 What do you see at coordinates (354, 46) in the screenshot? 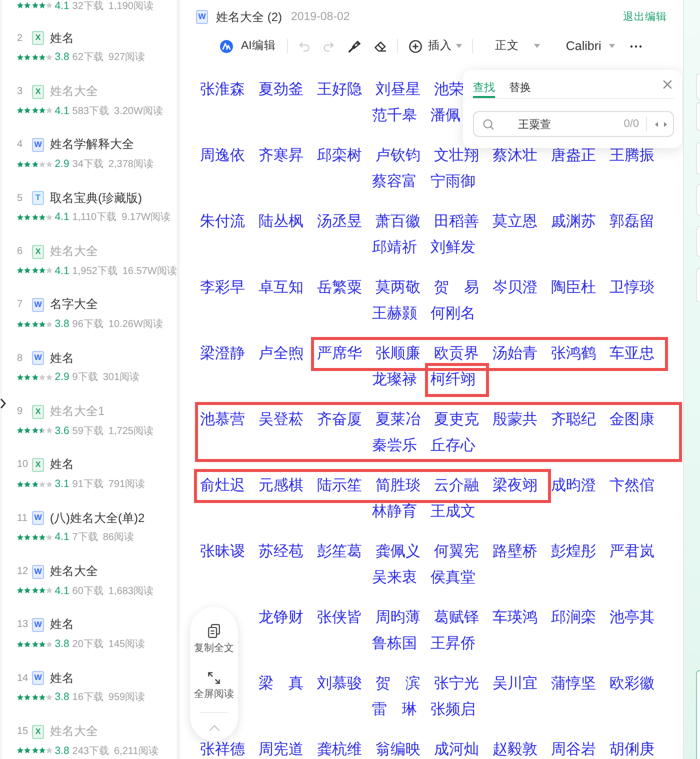
I see `brush-icon` at bounding box center [354, 46].